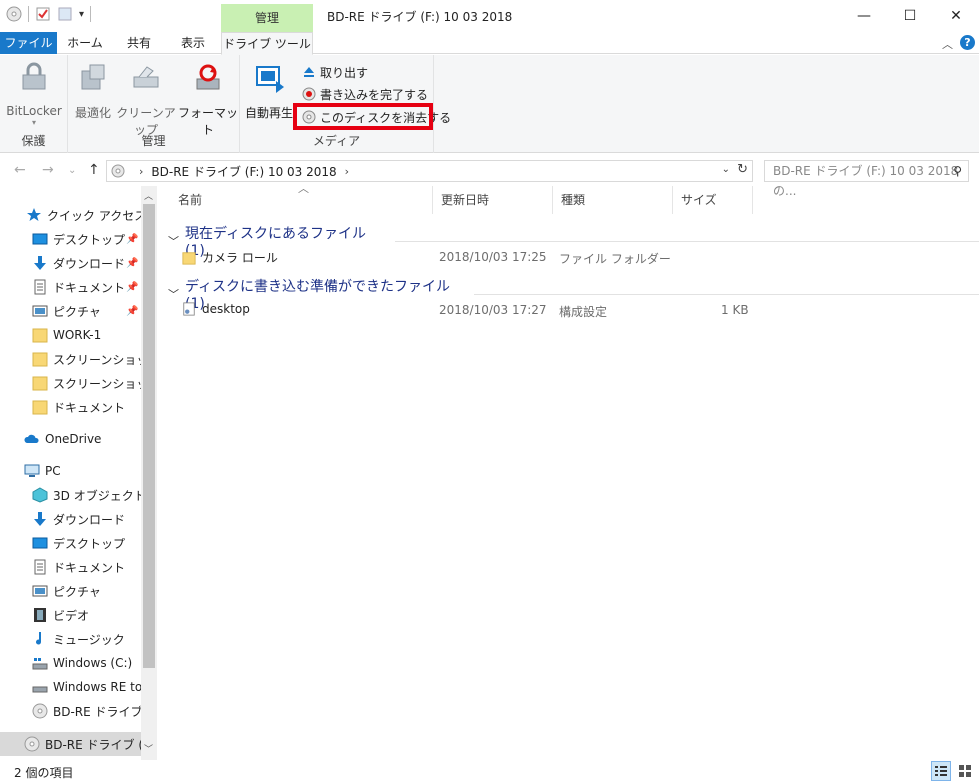 This screenshot has width=979, height=783. What do you see at coordinates (941, 771) in the screenshot?
I see `details-view-icon` at bounding box center [941, 771].